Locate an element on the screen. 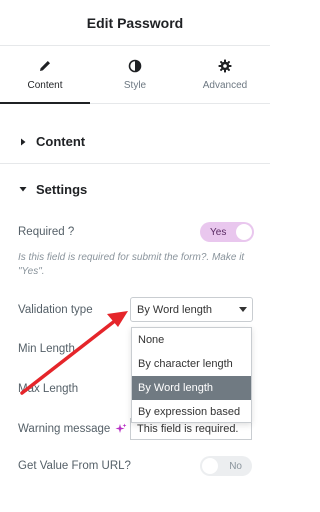  panel-header: Edit Password is located at coordinates (135, 23).